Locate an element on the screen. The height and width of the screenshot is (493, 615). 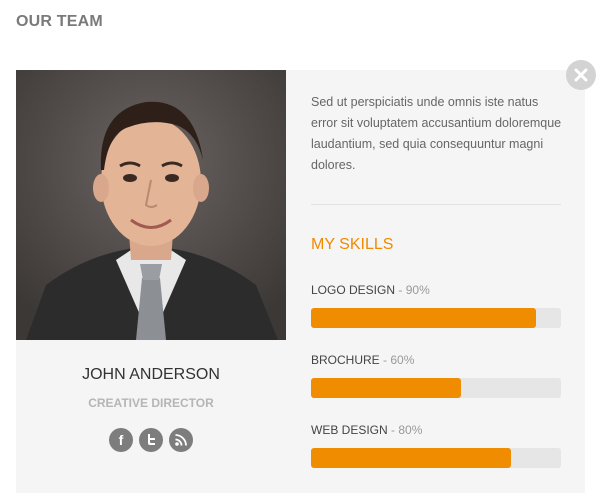
skill-label: WEB DESIGN - 80% is located at coordinates (436, 431).